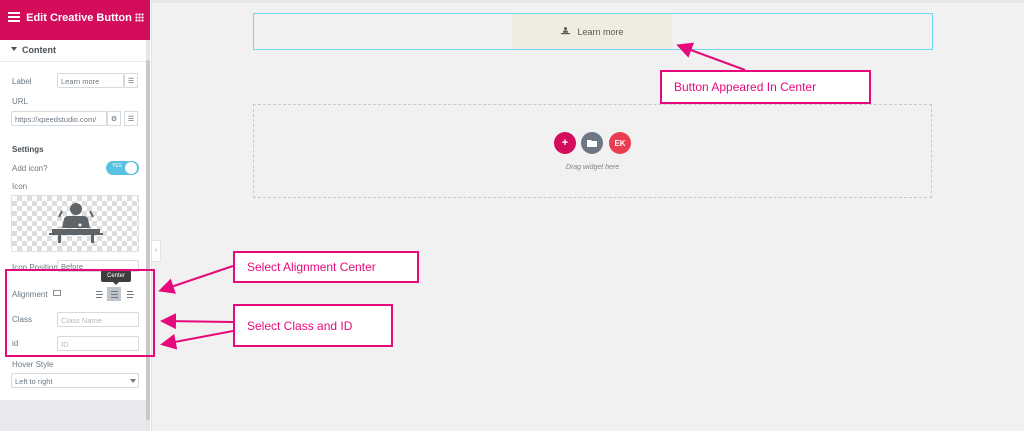 The width and height of the screenshot is (1024, 431). Describe the element at coordinates (197, 340) in the screenshot. I see `arrow-to-id` at that location.